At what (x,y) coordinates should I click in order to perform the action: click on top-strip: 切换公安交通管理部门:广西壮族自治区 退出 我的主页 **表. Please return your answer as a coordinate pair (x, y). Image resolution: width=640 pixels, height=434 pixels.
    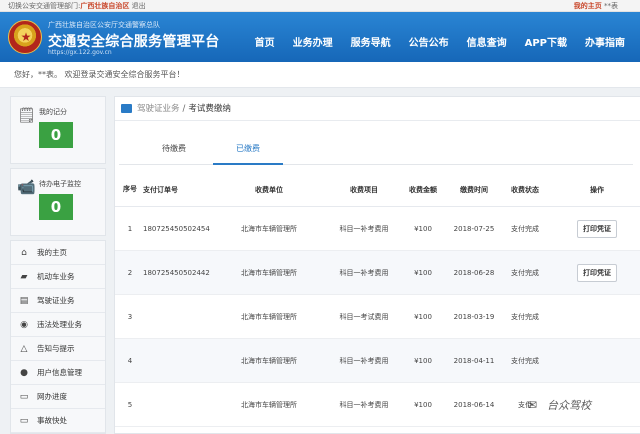
    Looking at the image, I should click on (320, 6).